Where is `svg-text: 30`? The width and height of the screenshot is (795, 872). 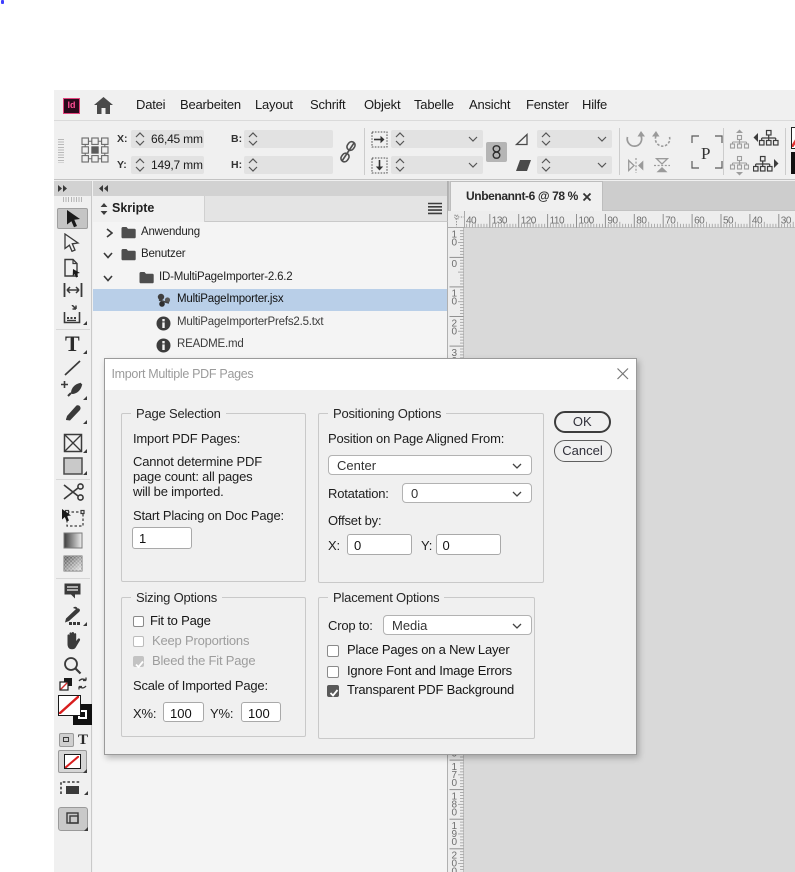 svg-text: 30 is located at coordinates (786, 221).